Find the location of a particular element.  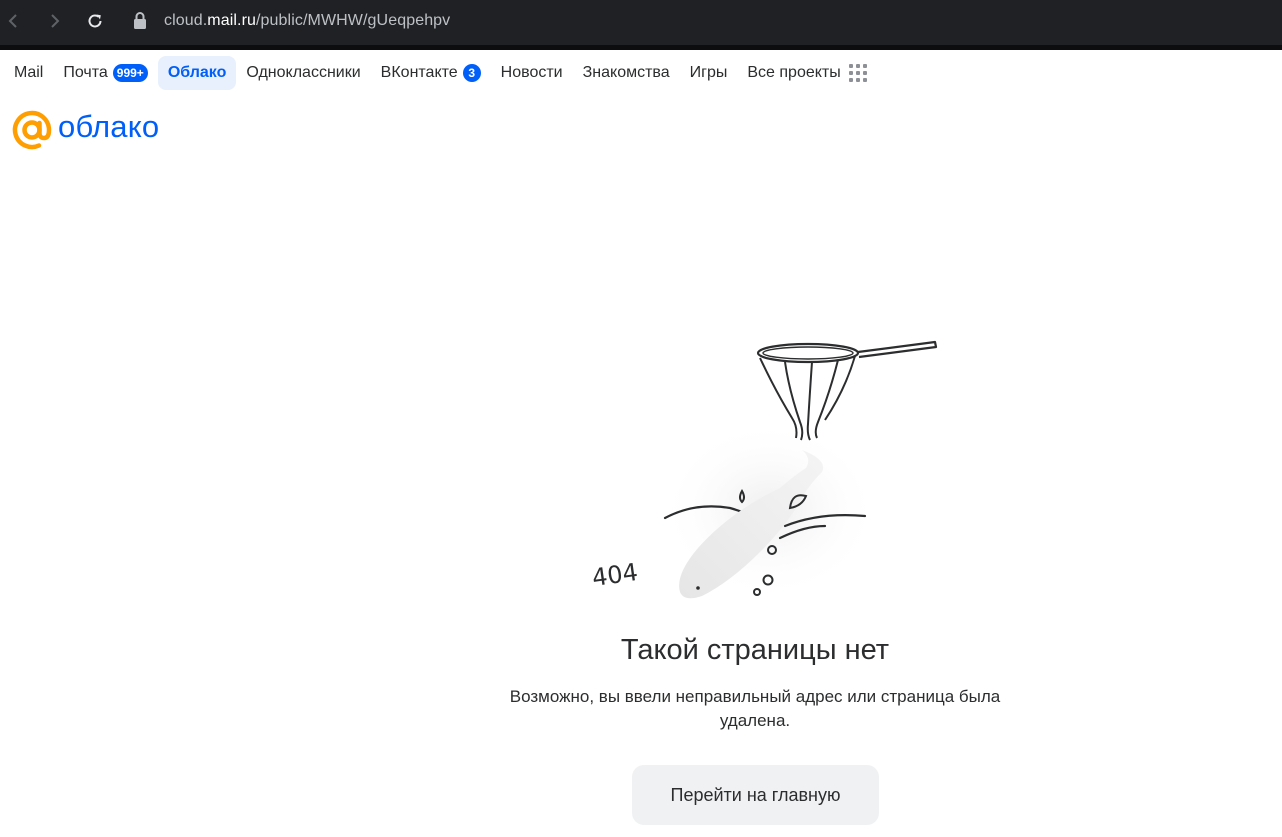

forward-button is located at coordinates (55, 21).